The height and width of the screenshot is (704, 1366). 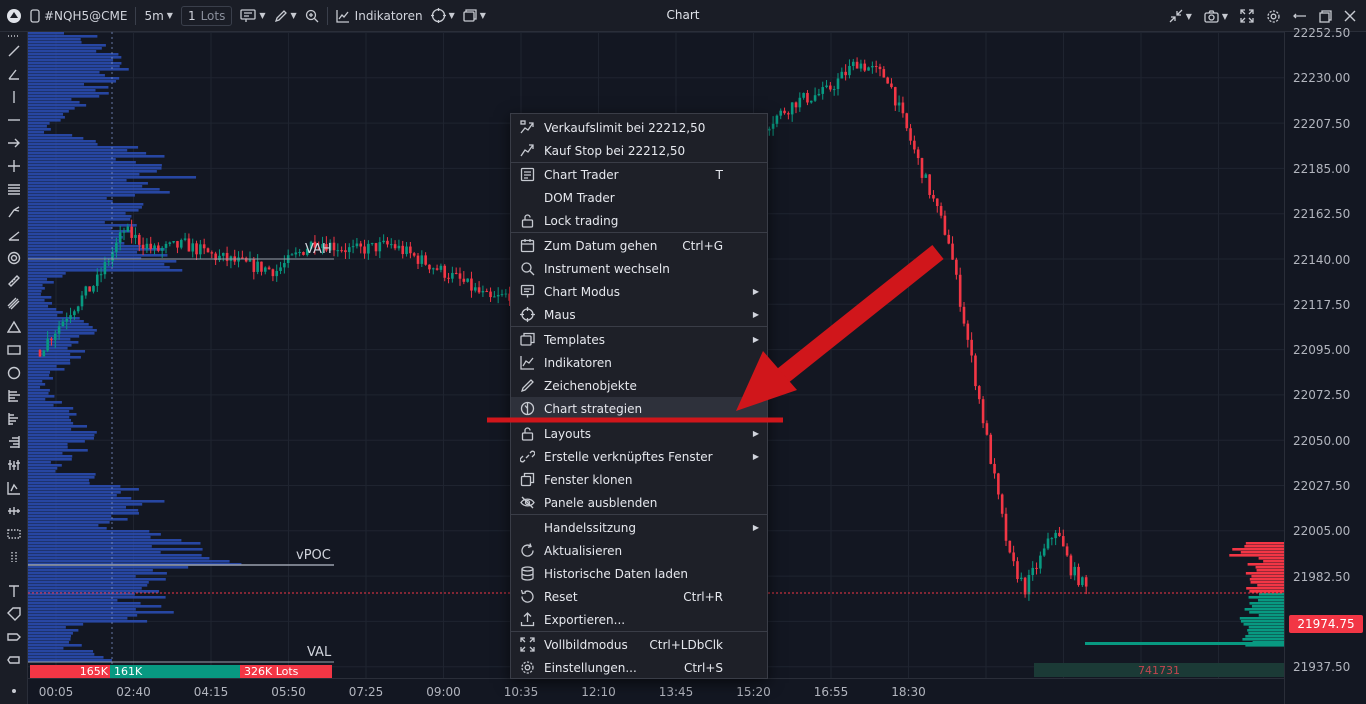 I want to click on spiral-tool, so click(x=14, y=258).